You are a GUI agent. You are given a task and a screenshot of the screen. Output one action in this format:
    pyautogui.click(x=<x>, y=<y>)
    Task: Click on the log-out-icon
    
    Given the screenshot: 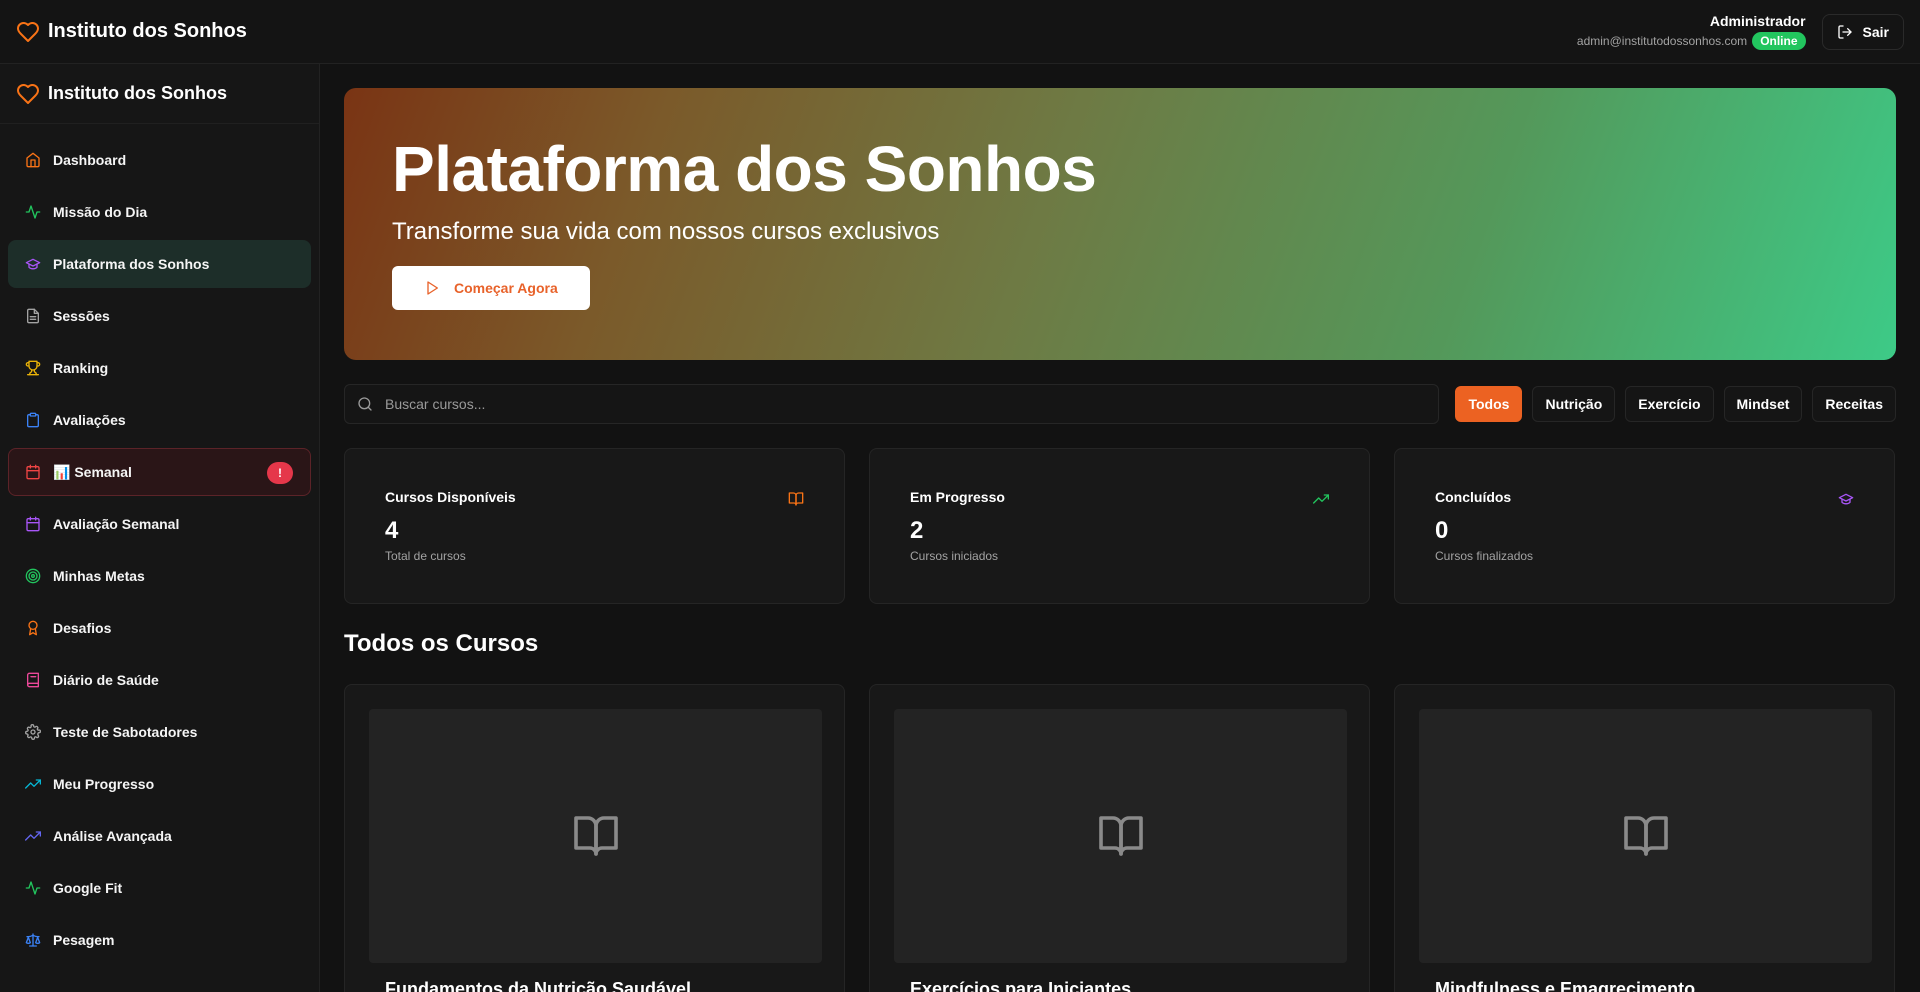 What is the action you would take?
    pyautogui.click(x=1844, y=31)
    